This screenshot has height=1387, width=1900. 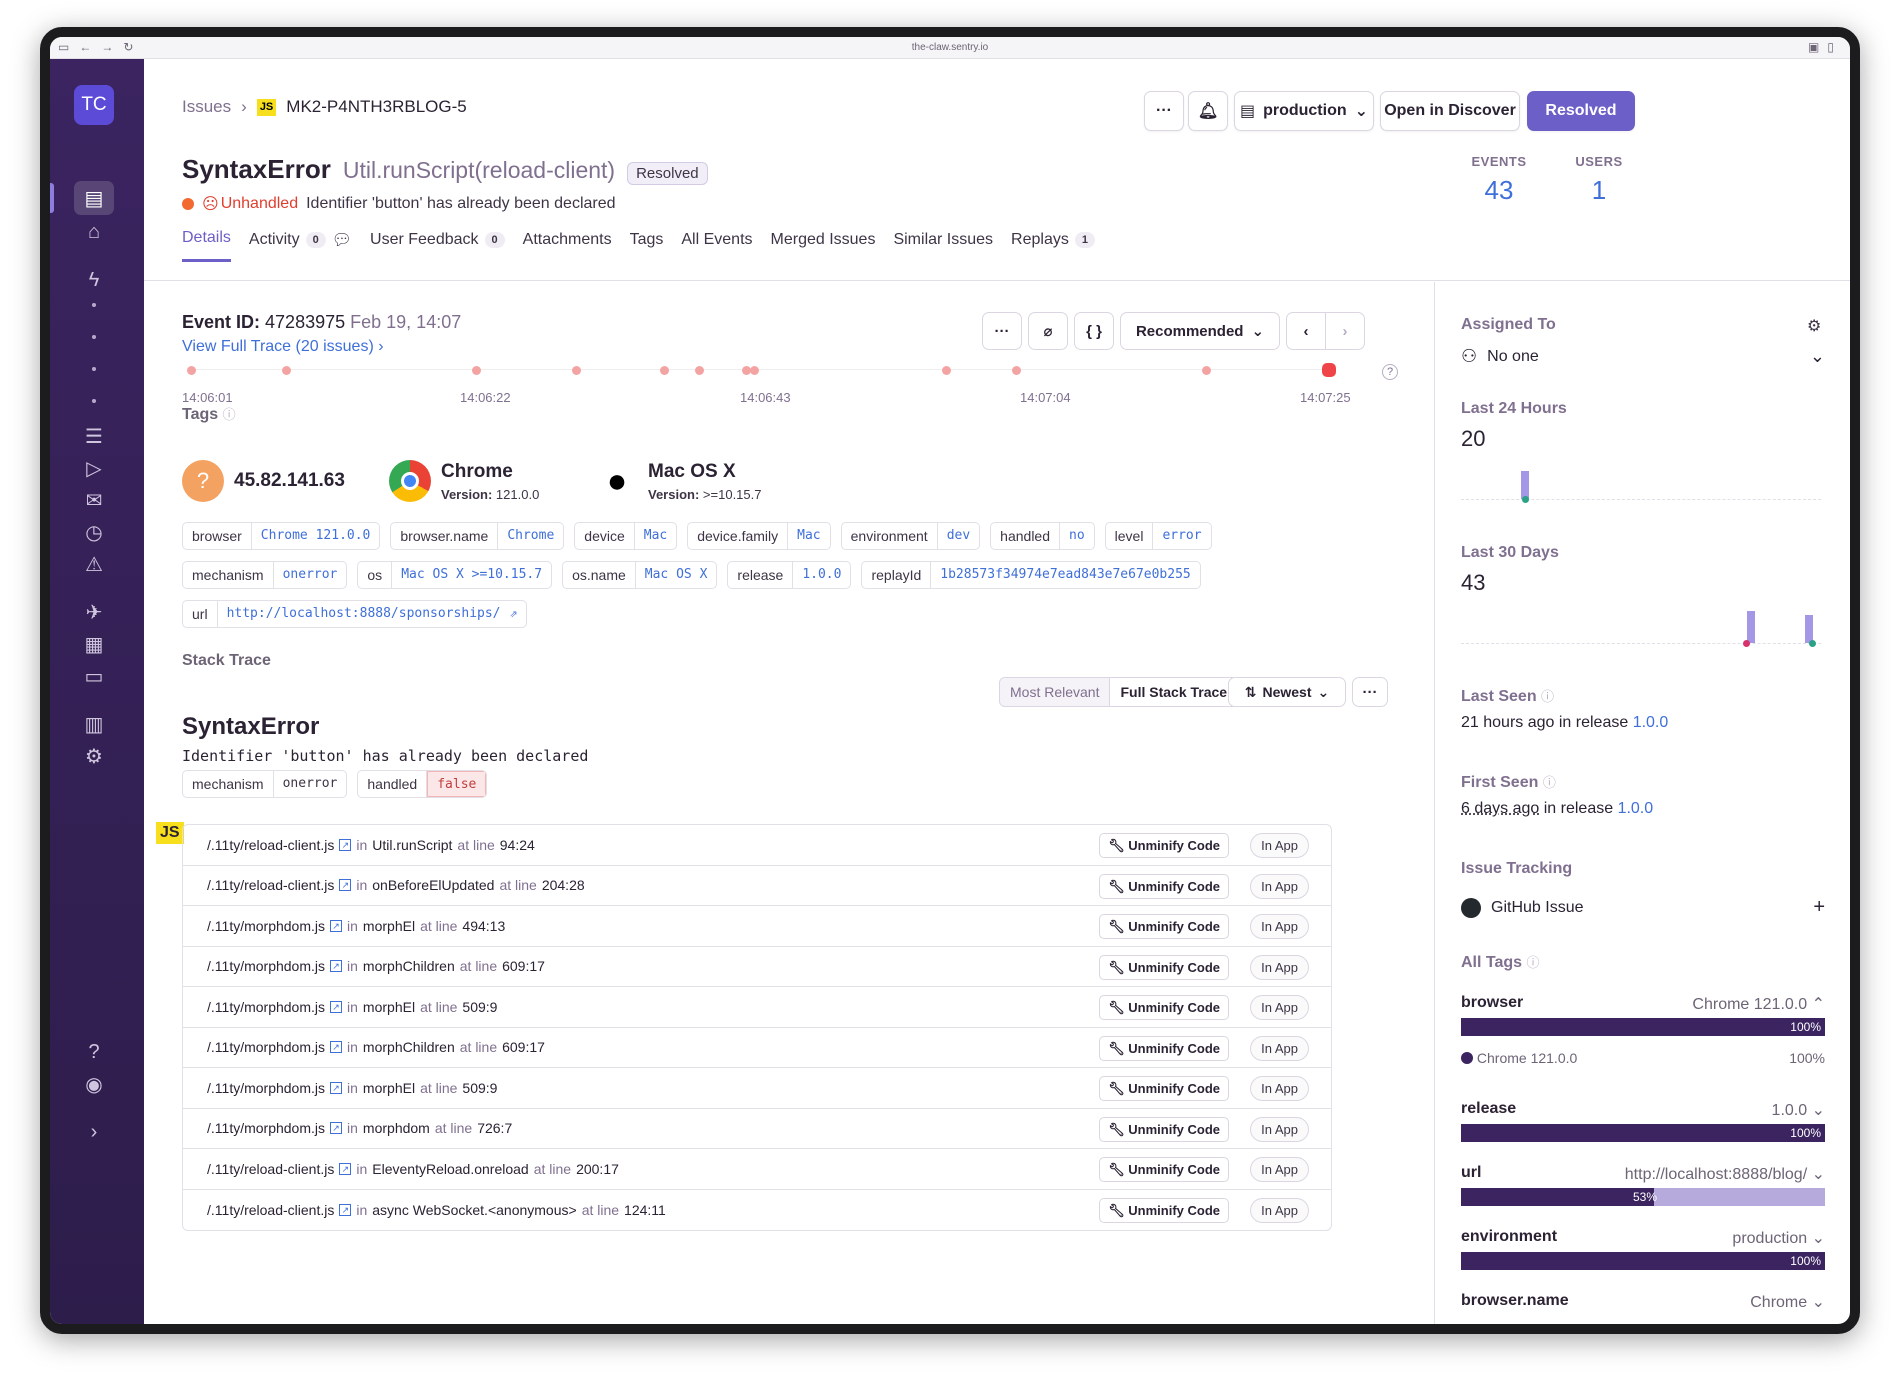 What do you see at coordinates (1641, 624) in the screenshot?
I see `last-30-sparkline` at bounding box center [1641, 624].